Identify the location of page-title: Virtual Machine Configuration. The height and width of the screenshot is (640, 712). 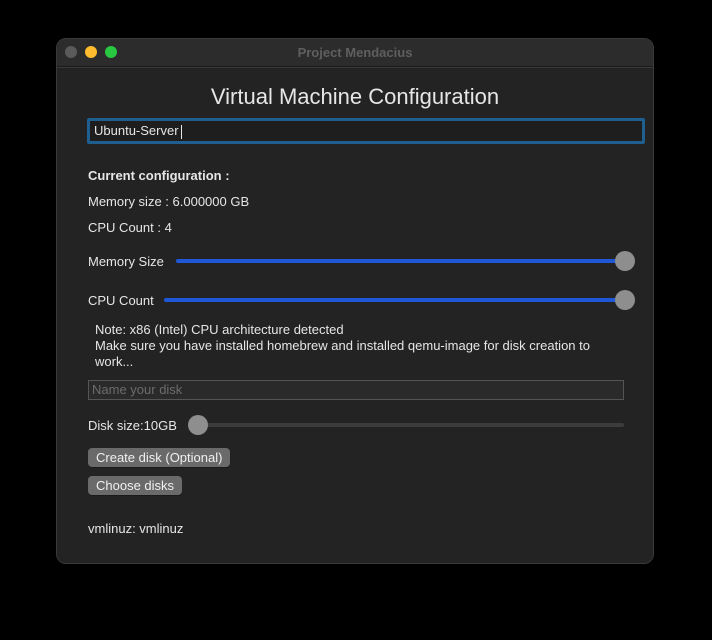
(355, 96).